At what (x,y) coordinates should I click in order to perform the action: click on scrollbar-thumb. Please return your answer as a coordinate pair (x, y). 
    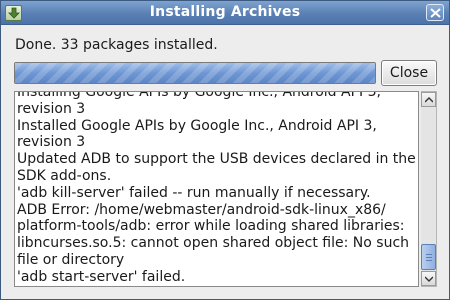
    Looking at the image, I should click on (428, 257).